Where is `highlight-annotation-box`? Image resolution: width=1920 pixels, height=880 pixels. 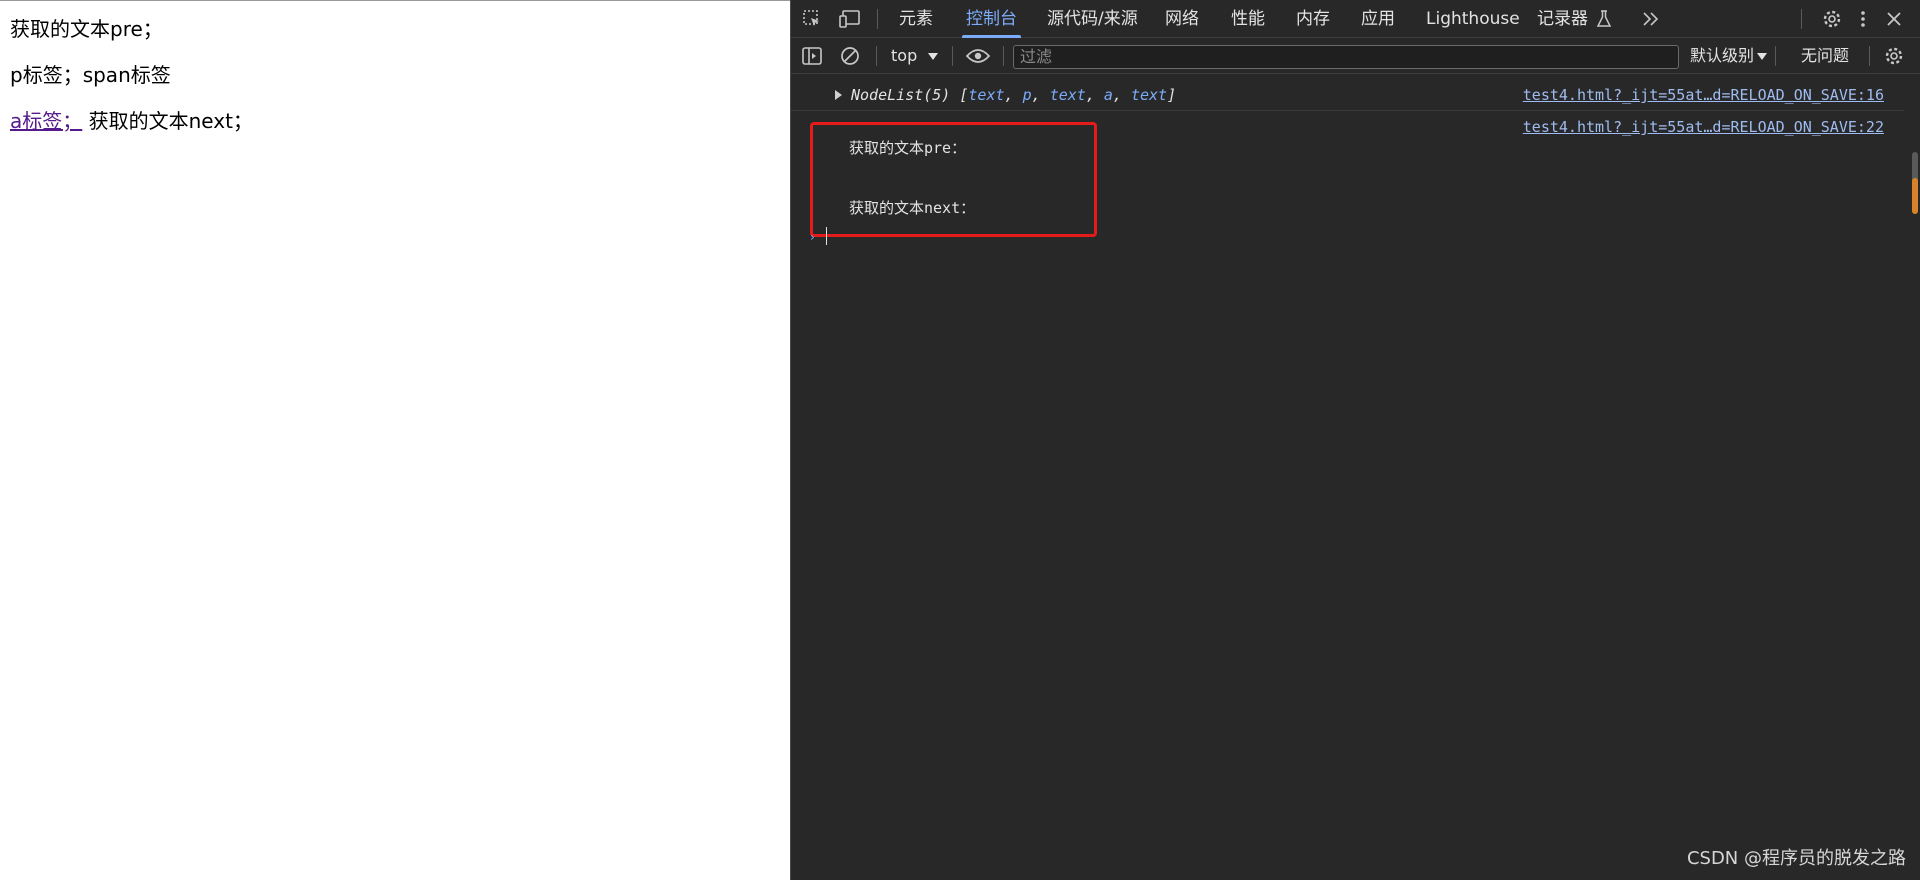 highlight-annotation-box is located at coordinates (953, 179).